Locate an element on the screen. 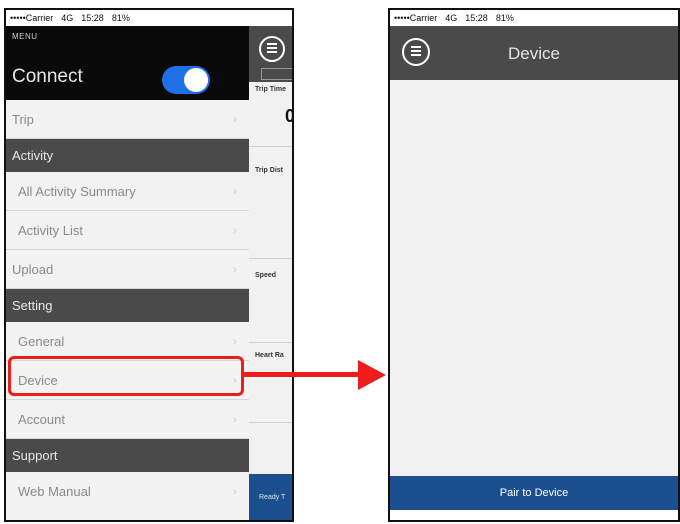 Image resolution: width=680 pixels, height=524 pixels. section-header-support: Support is located at coordinates (127, 455).